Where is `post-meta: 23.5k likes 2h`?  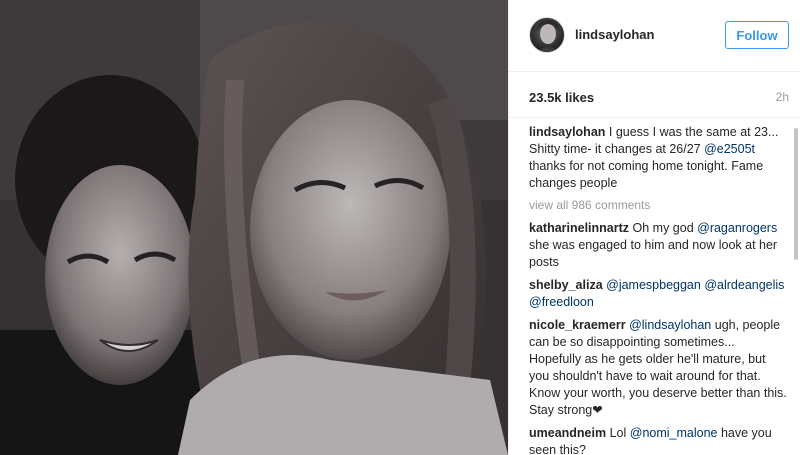 post-meta: 23.5k likes 2h is located at coordinates (654, 95).